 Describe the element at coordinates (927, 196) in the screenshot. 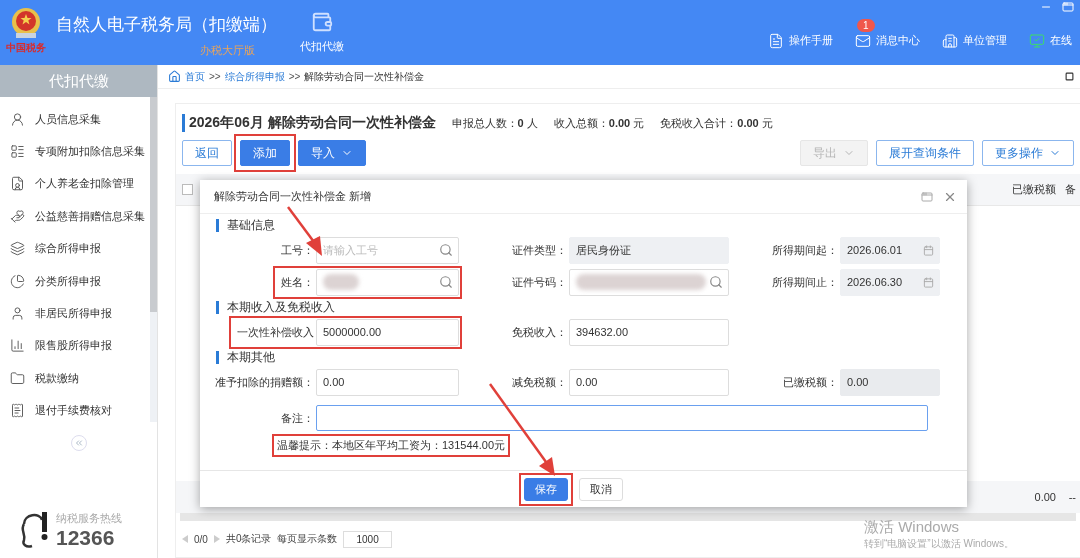

I see `window-icon` at that location.